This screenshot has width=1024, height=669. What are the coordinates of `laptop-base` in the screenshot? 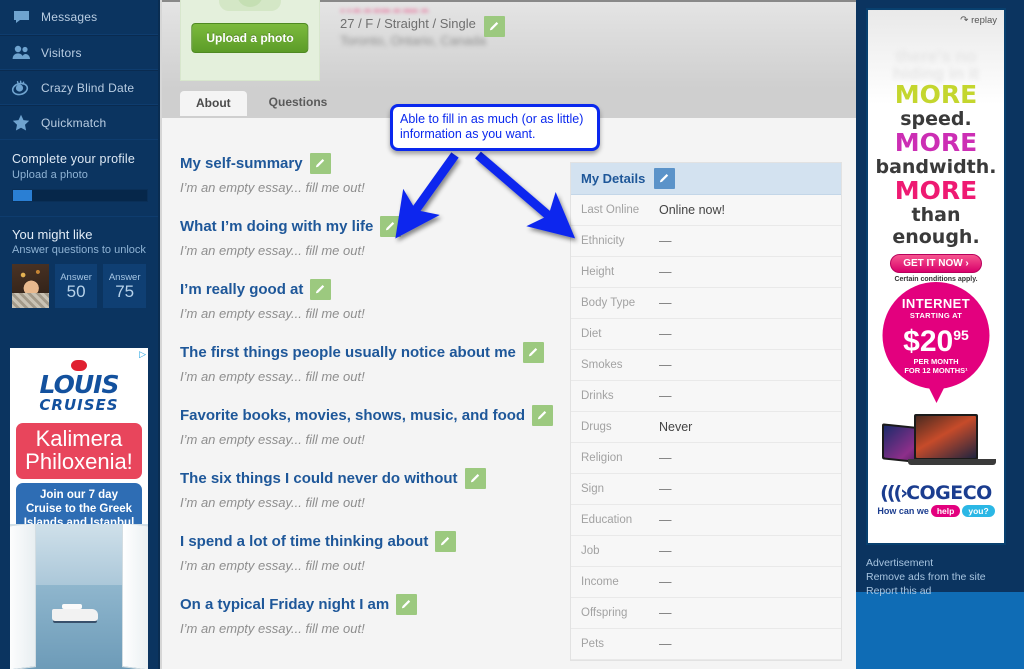 It's located at (952, 462).